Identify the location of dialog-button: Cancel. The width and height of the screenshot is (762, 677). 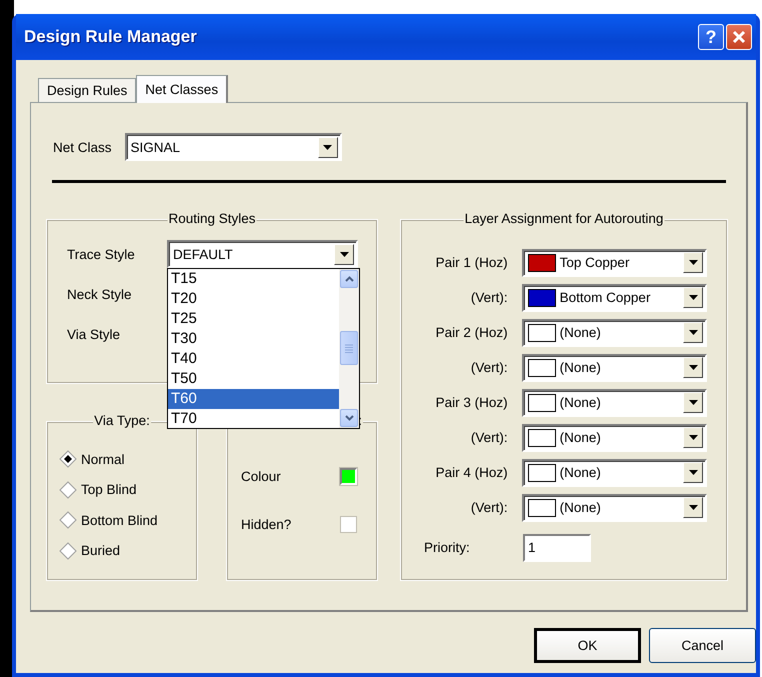
(702, 645).